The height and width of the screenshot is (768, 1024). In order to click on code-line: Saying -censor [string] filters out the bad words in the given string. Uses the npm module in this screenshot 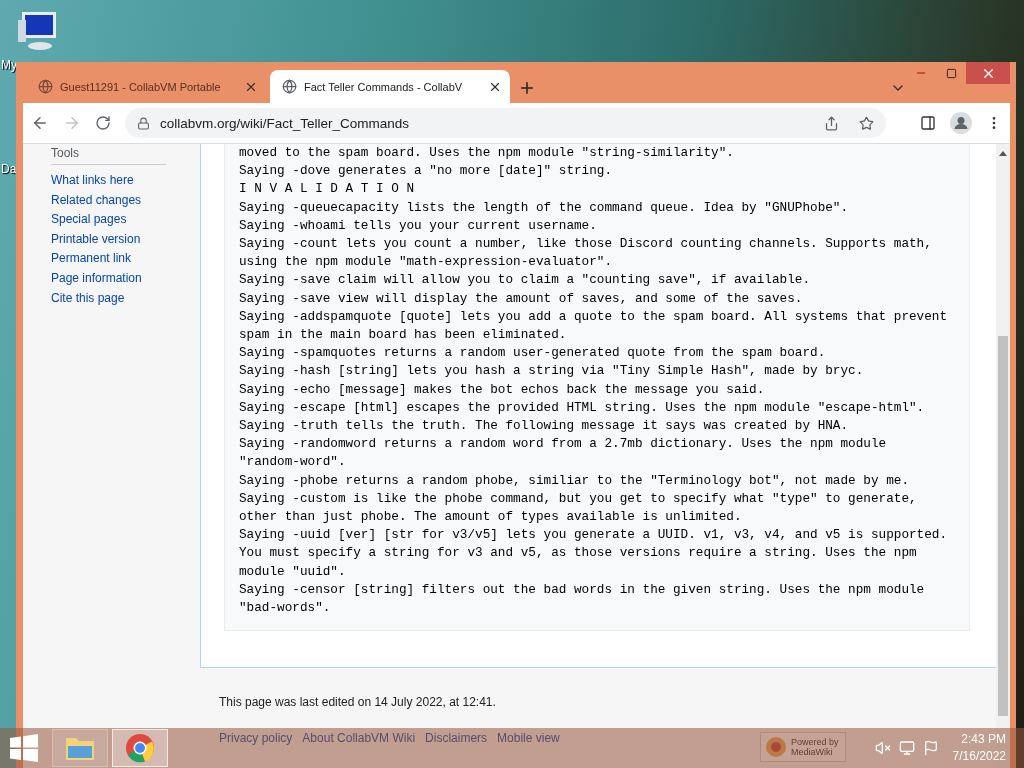, I will do `click(582, 589)`.